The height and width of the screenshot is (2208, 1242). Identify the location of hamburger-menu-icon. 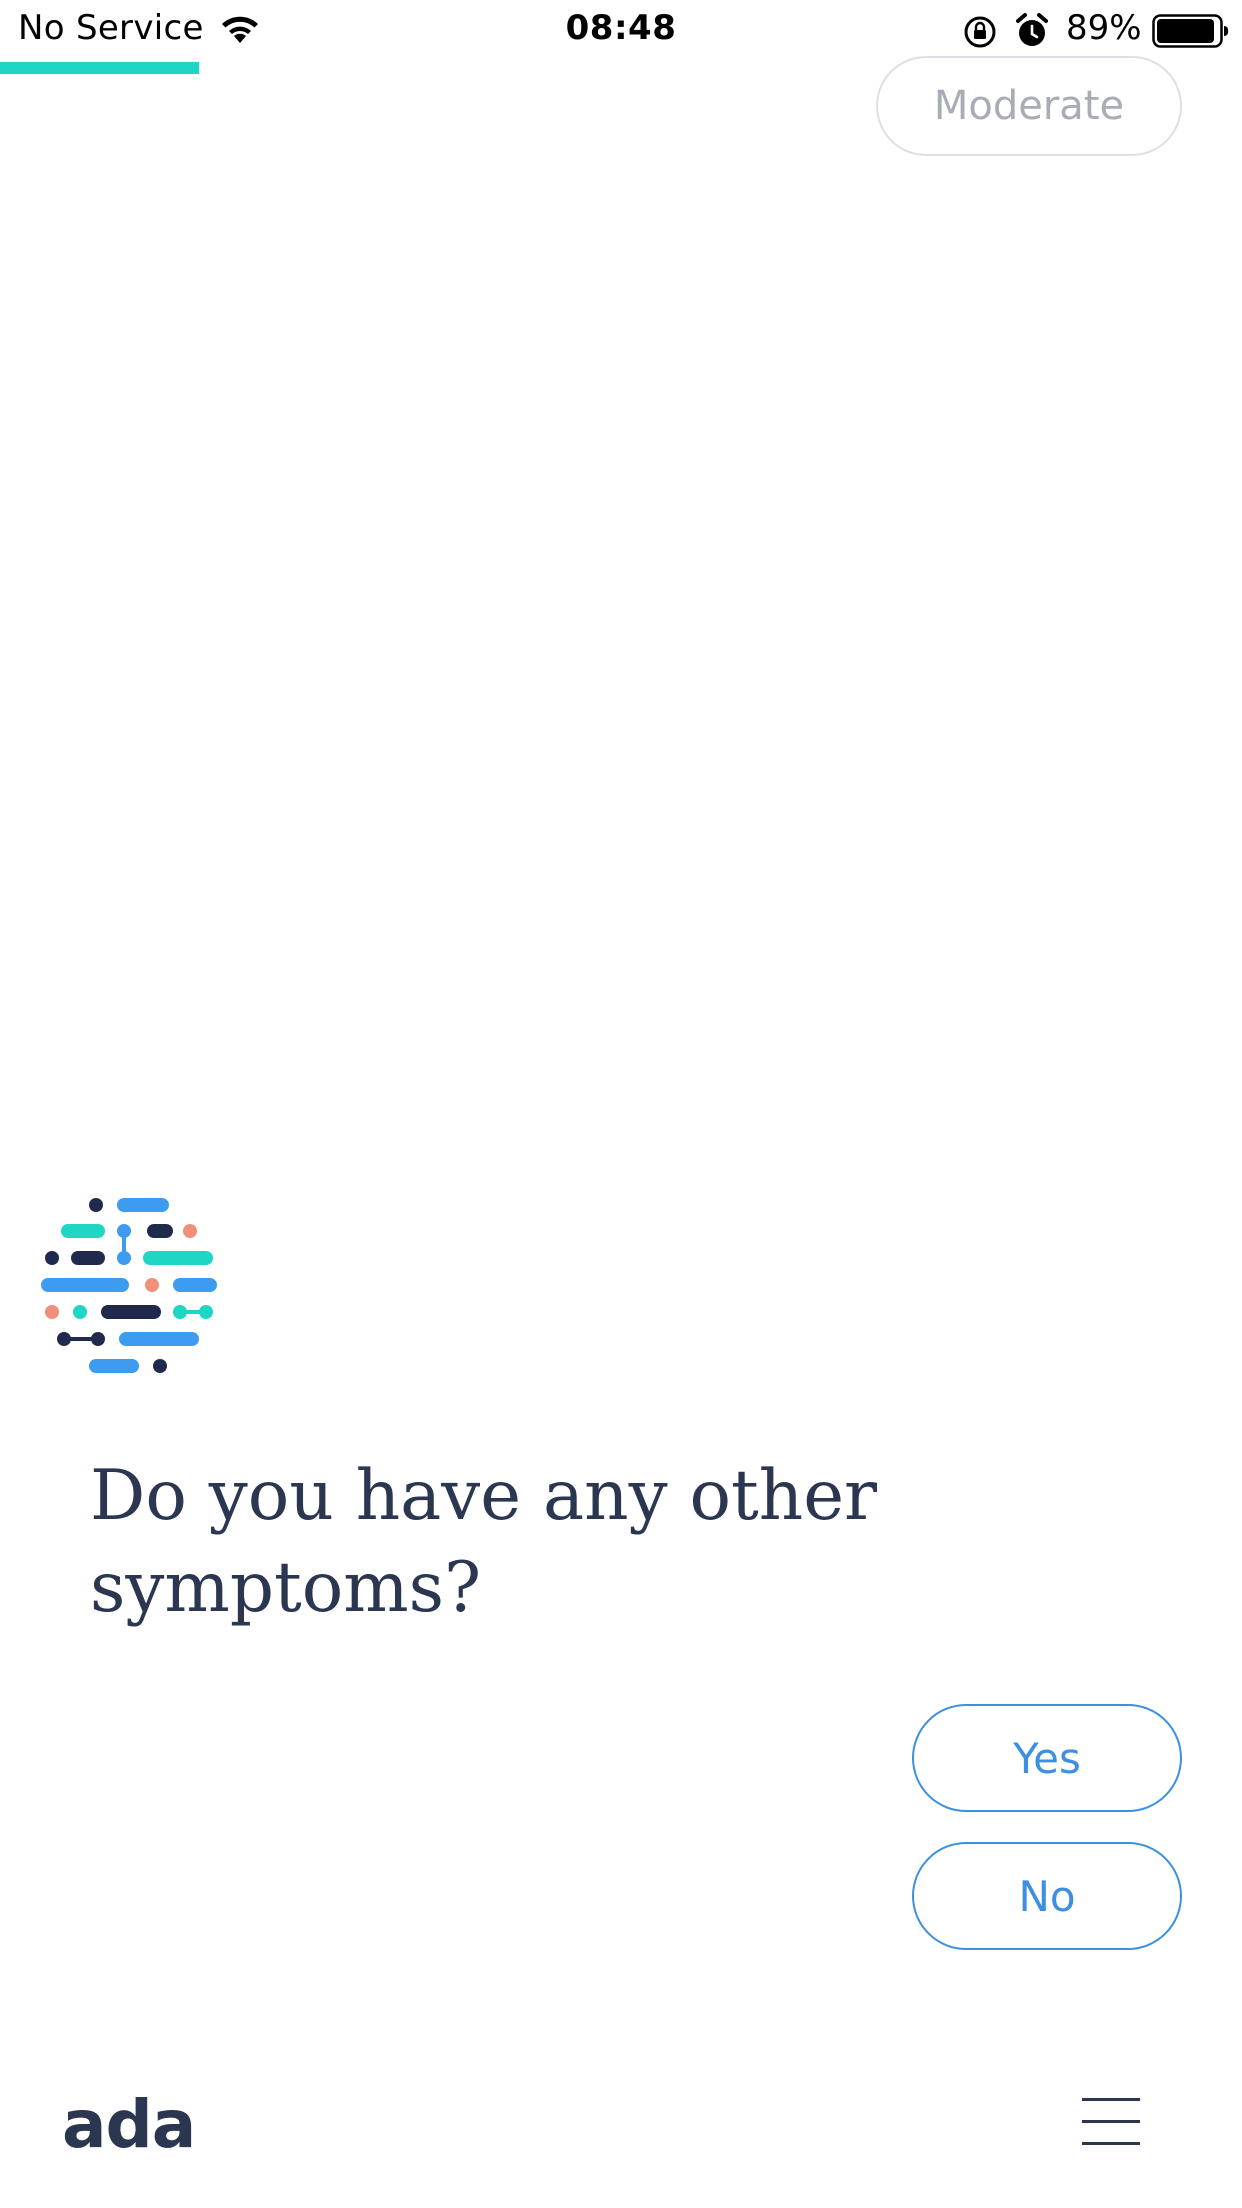
(1111, 2121).